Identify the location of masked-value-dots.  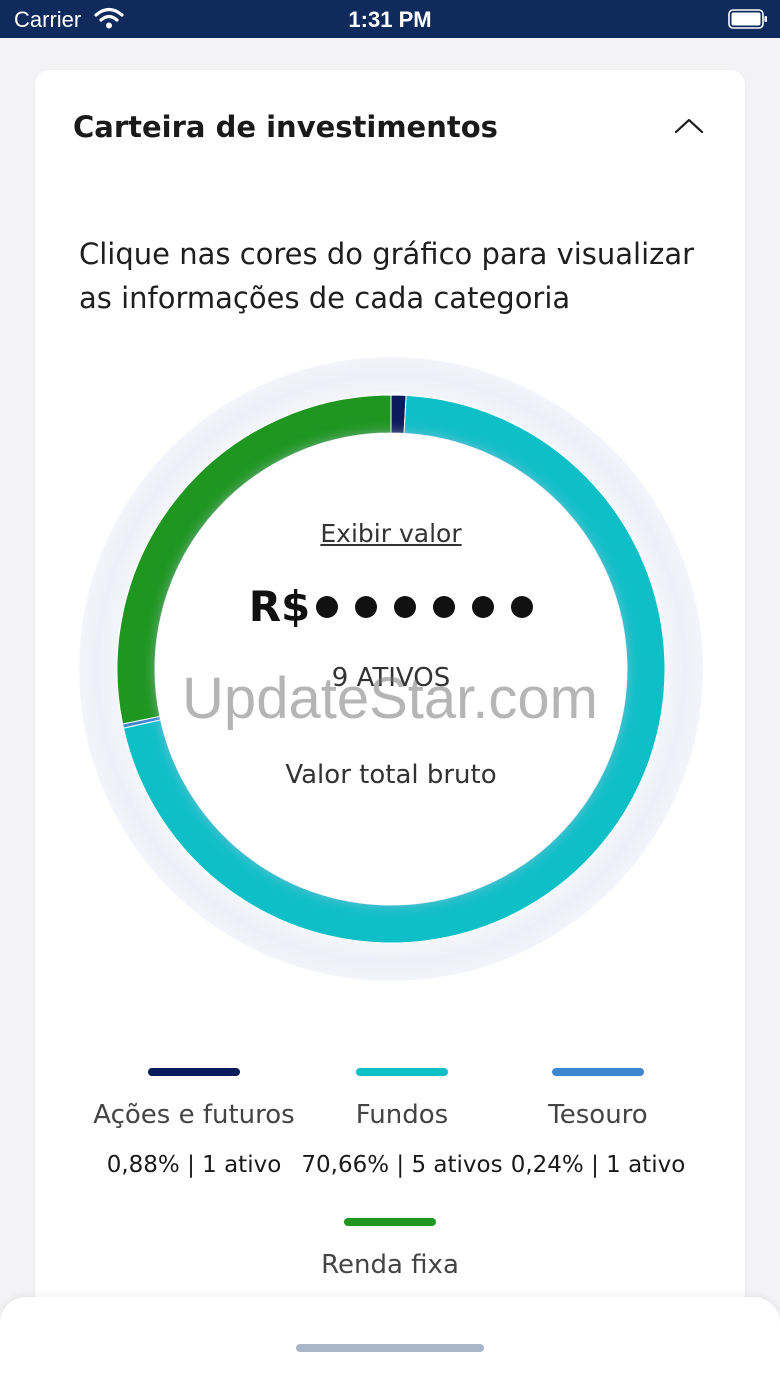
(425, 606).